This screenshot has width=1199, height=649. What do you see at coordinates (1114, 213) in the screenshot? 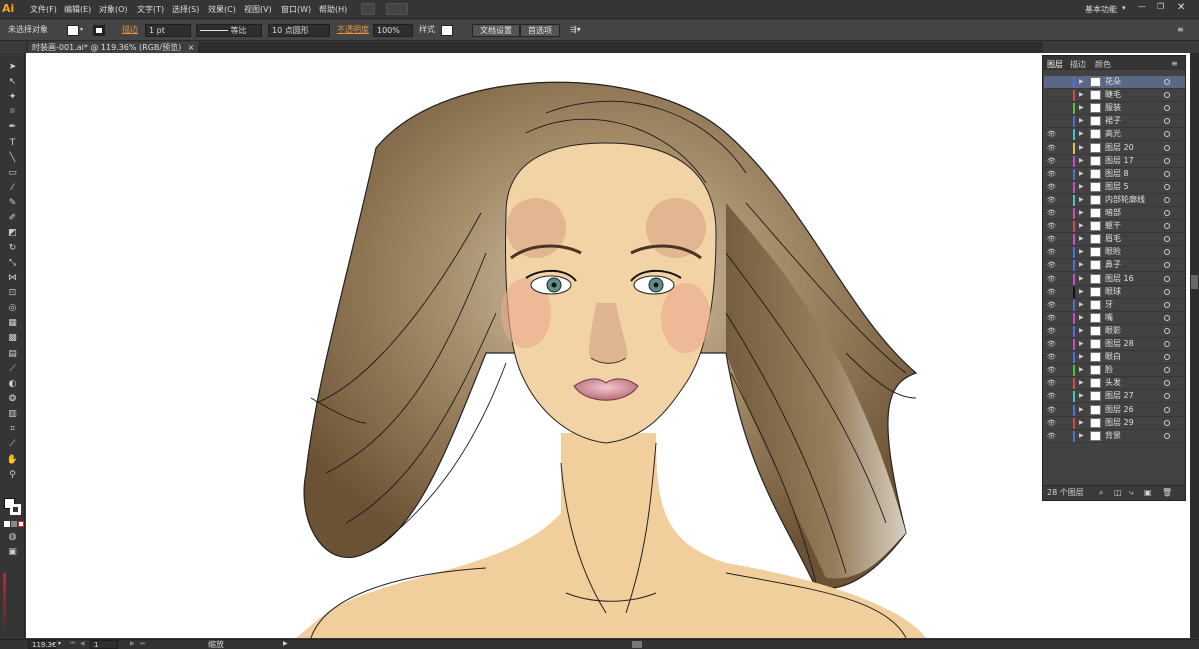
I see `layer-row: 👁 ▶ 暗部` at bounding box center [1114, 213].